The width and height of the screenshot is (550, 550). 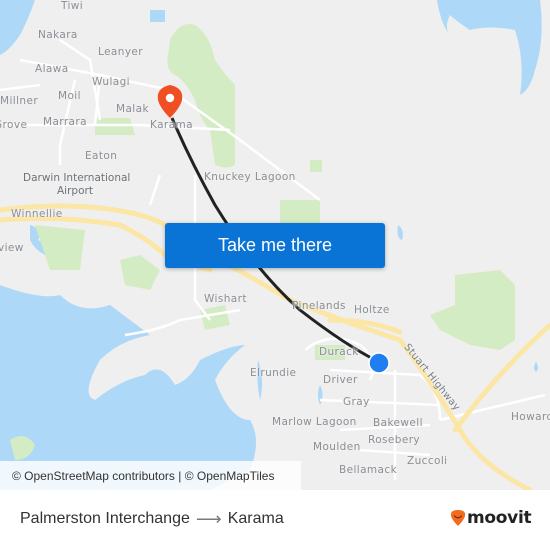 I want to click on place-label-nakara: Nakara, so click(x=58, y=35).